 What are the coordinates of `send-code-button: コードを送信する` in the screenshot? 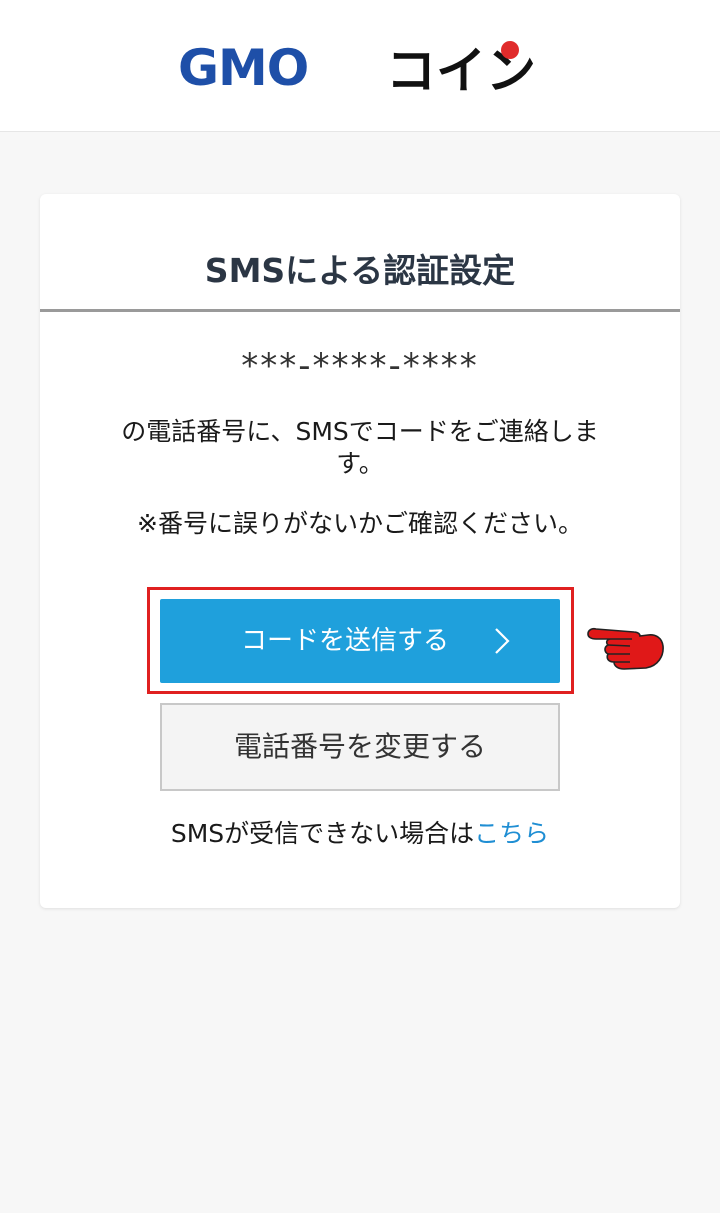 It's located at (360, 641).